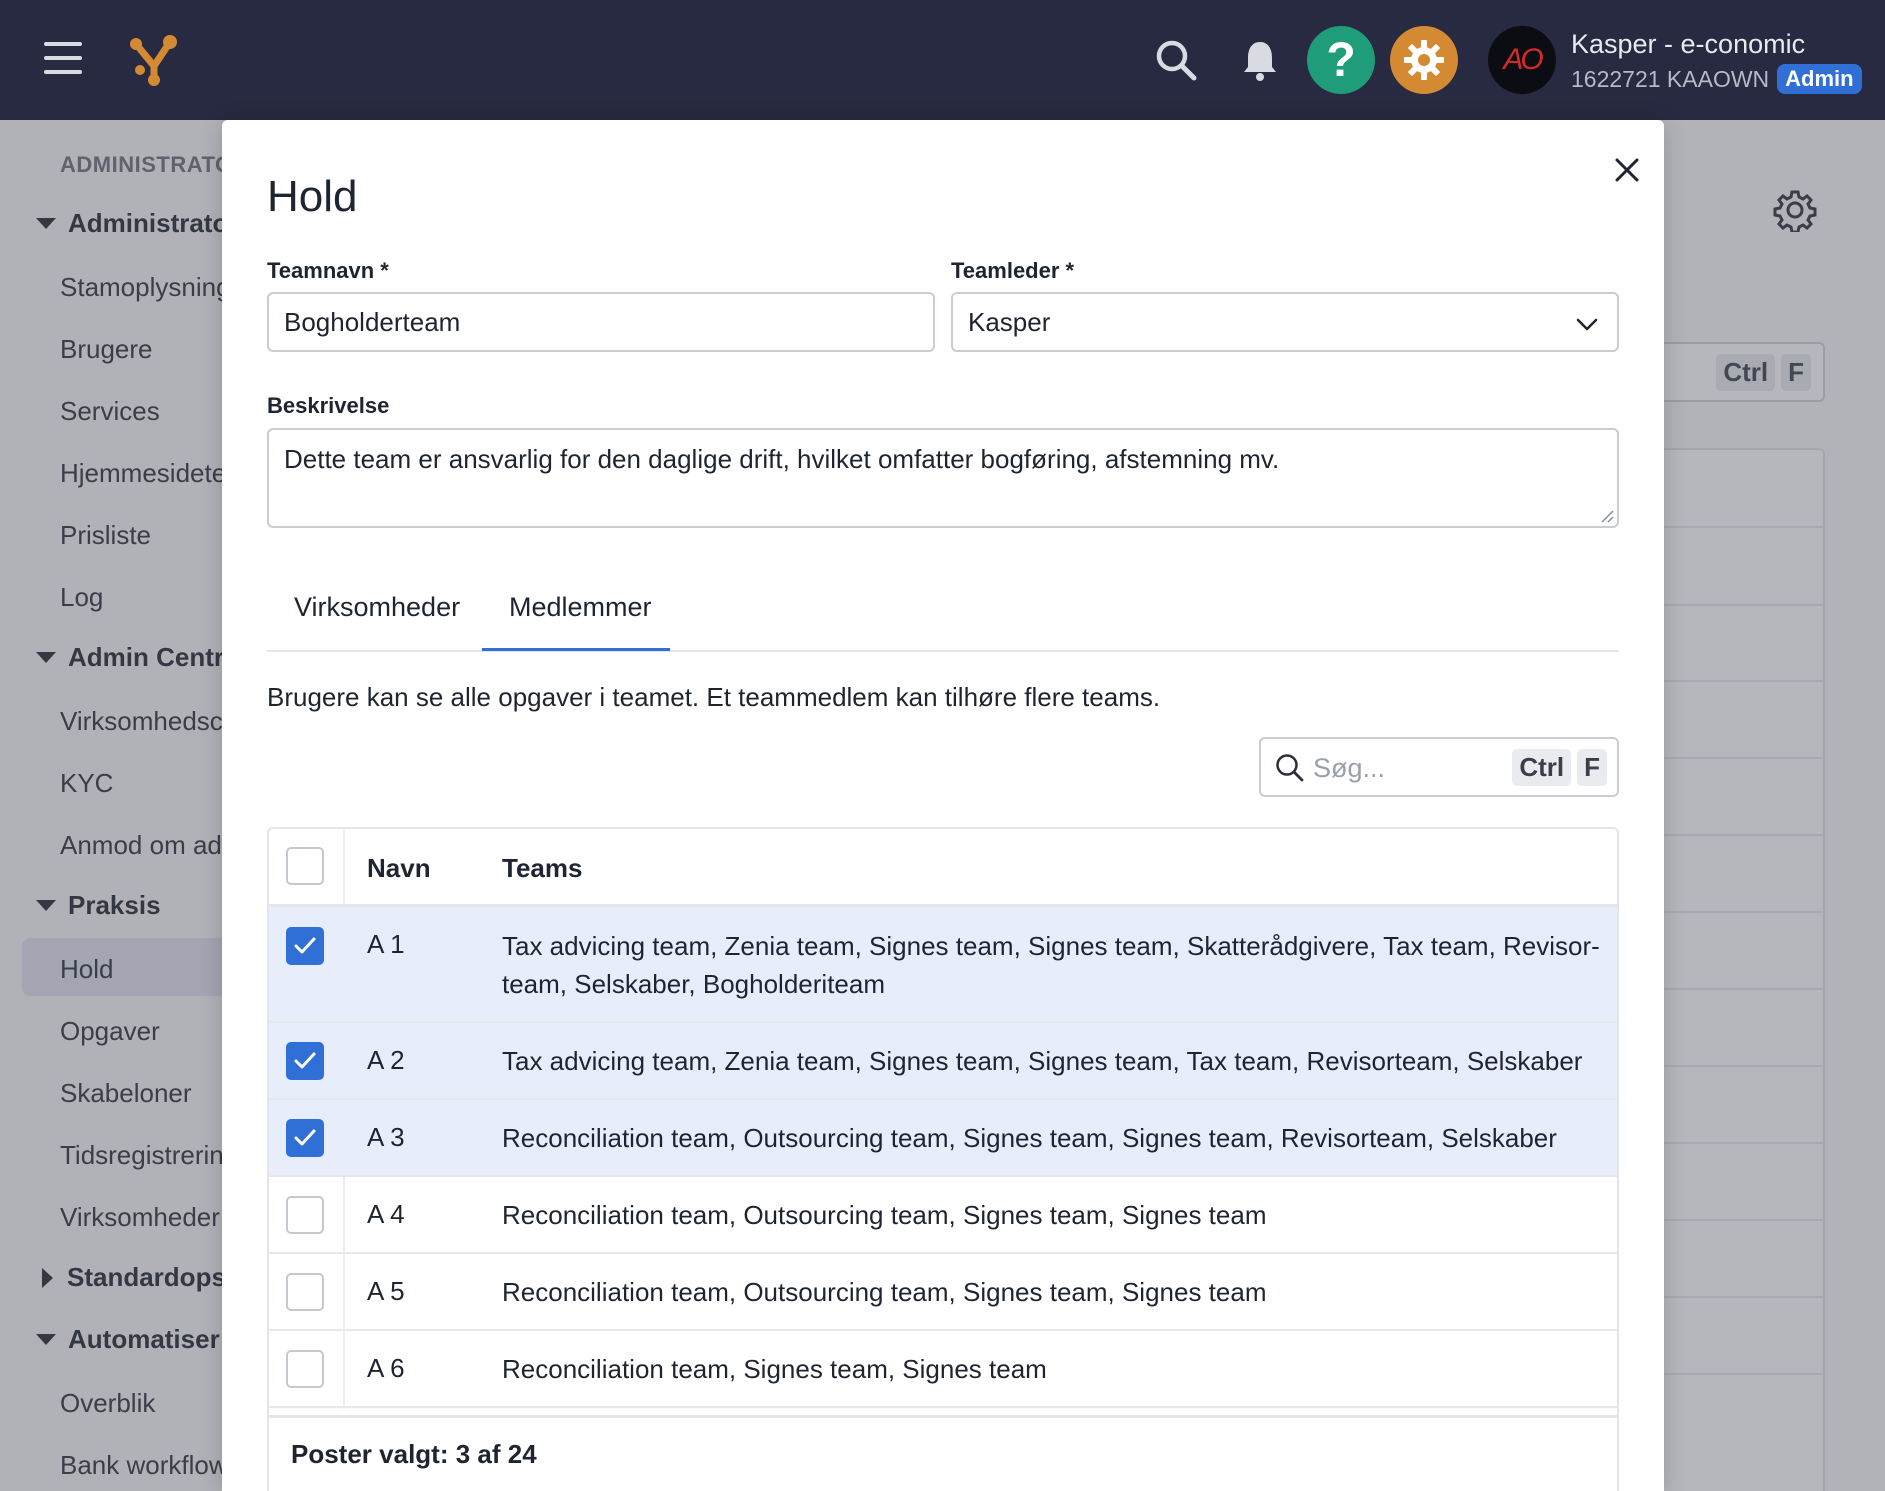 The width and height of the screenshot is (1885, 1491). Describe the element at coordinates (414, 1454) in the screenshot. I see `selection-count: Poster valgt: 3 af 24` at that location.